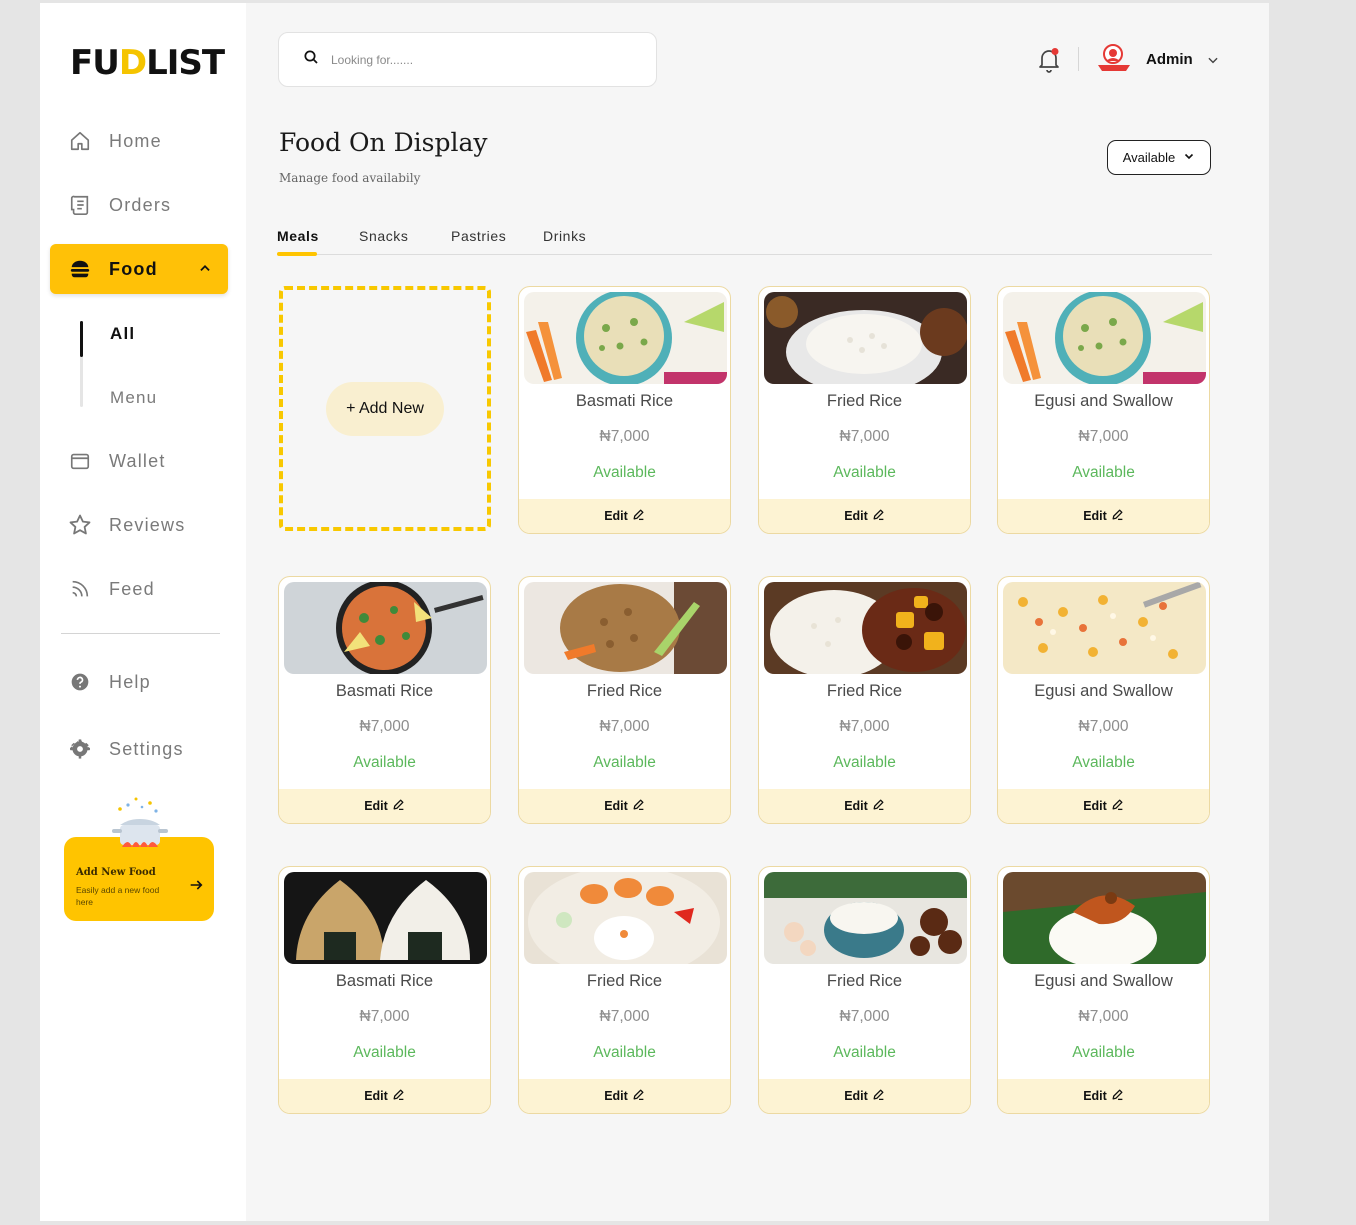 This screenshot has height=1225, width=1356. I want to click on page-subtitle: Manage food availabily, so click(350, 178).